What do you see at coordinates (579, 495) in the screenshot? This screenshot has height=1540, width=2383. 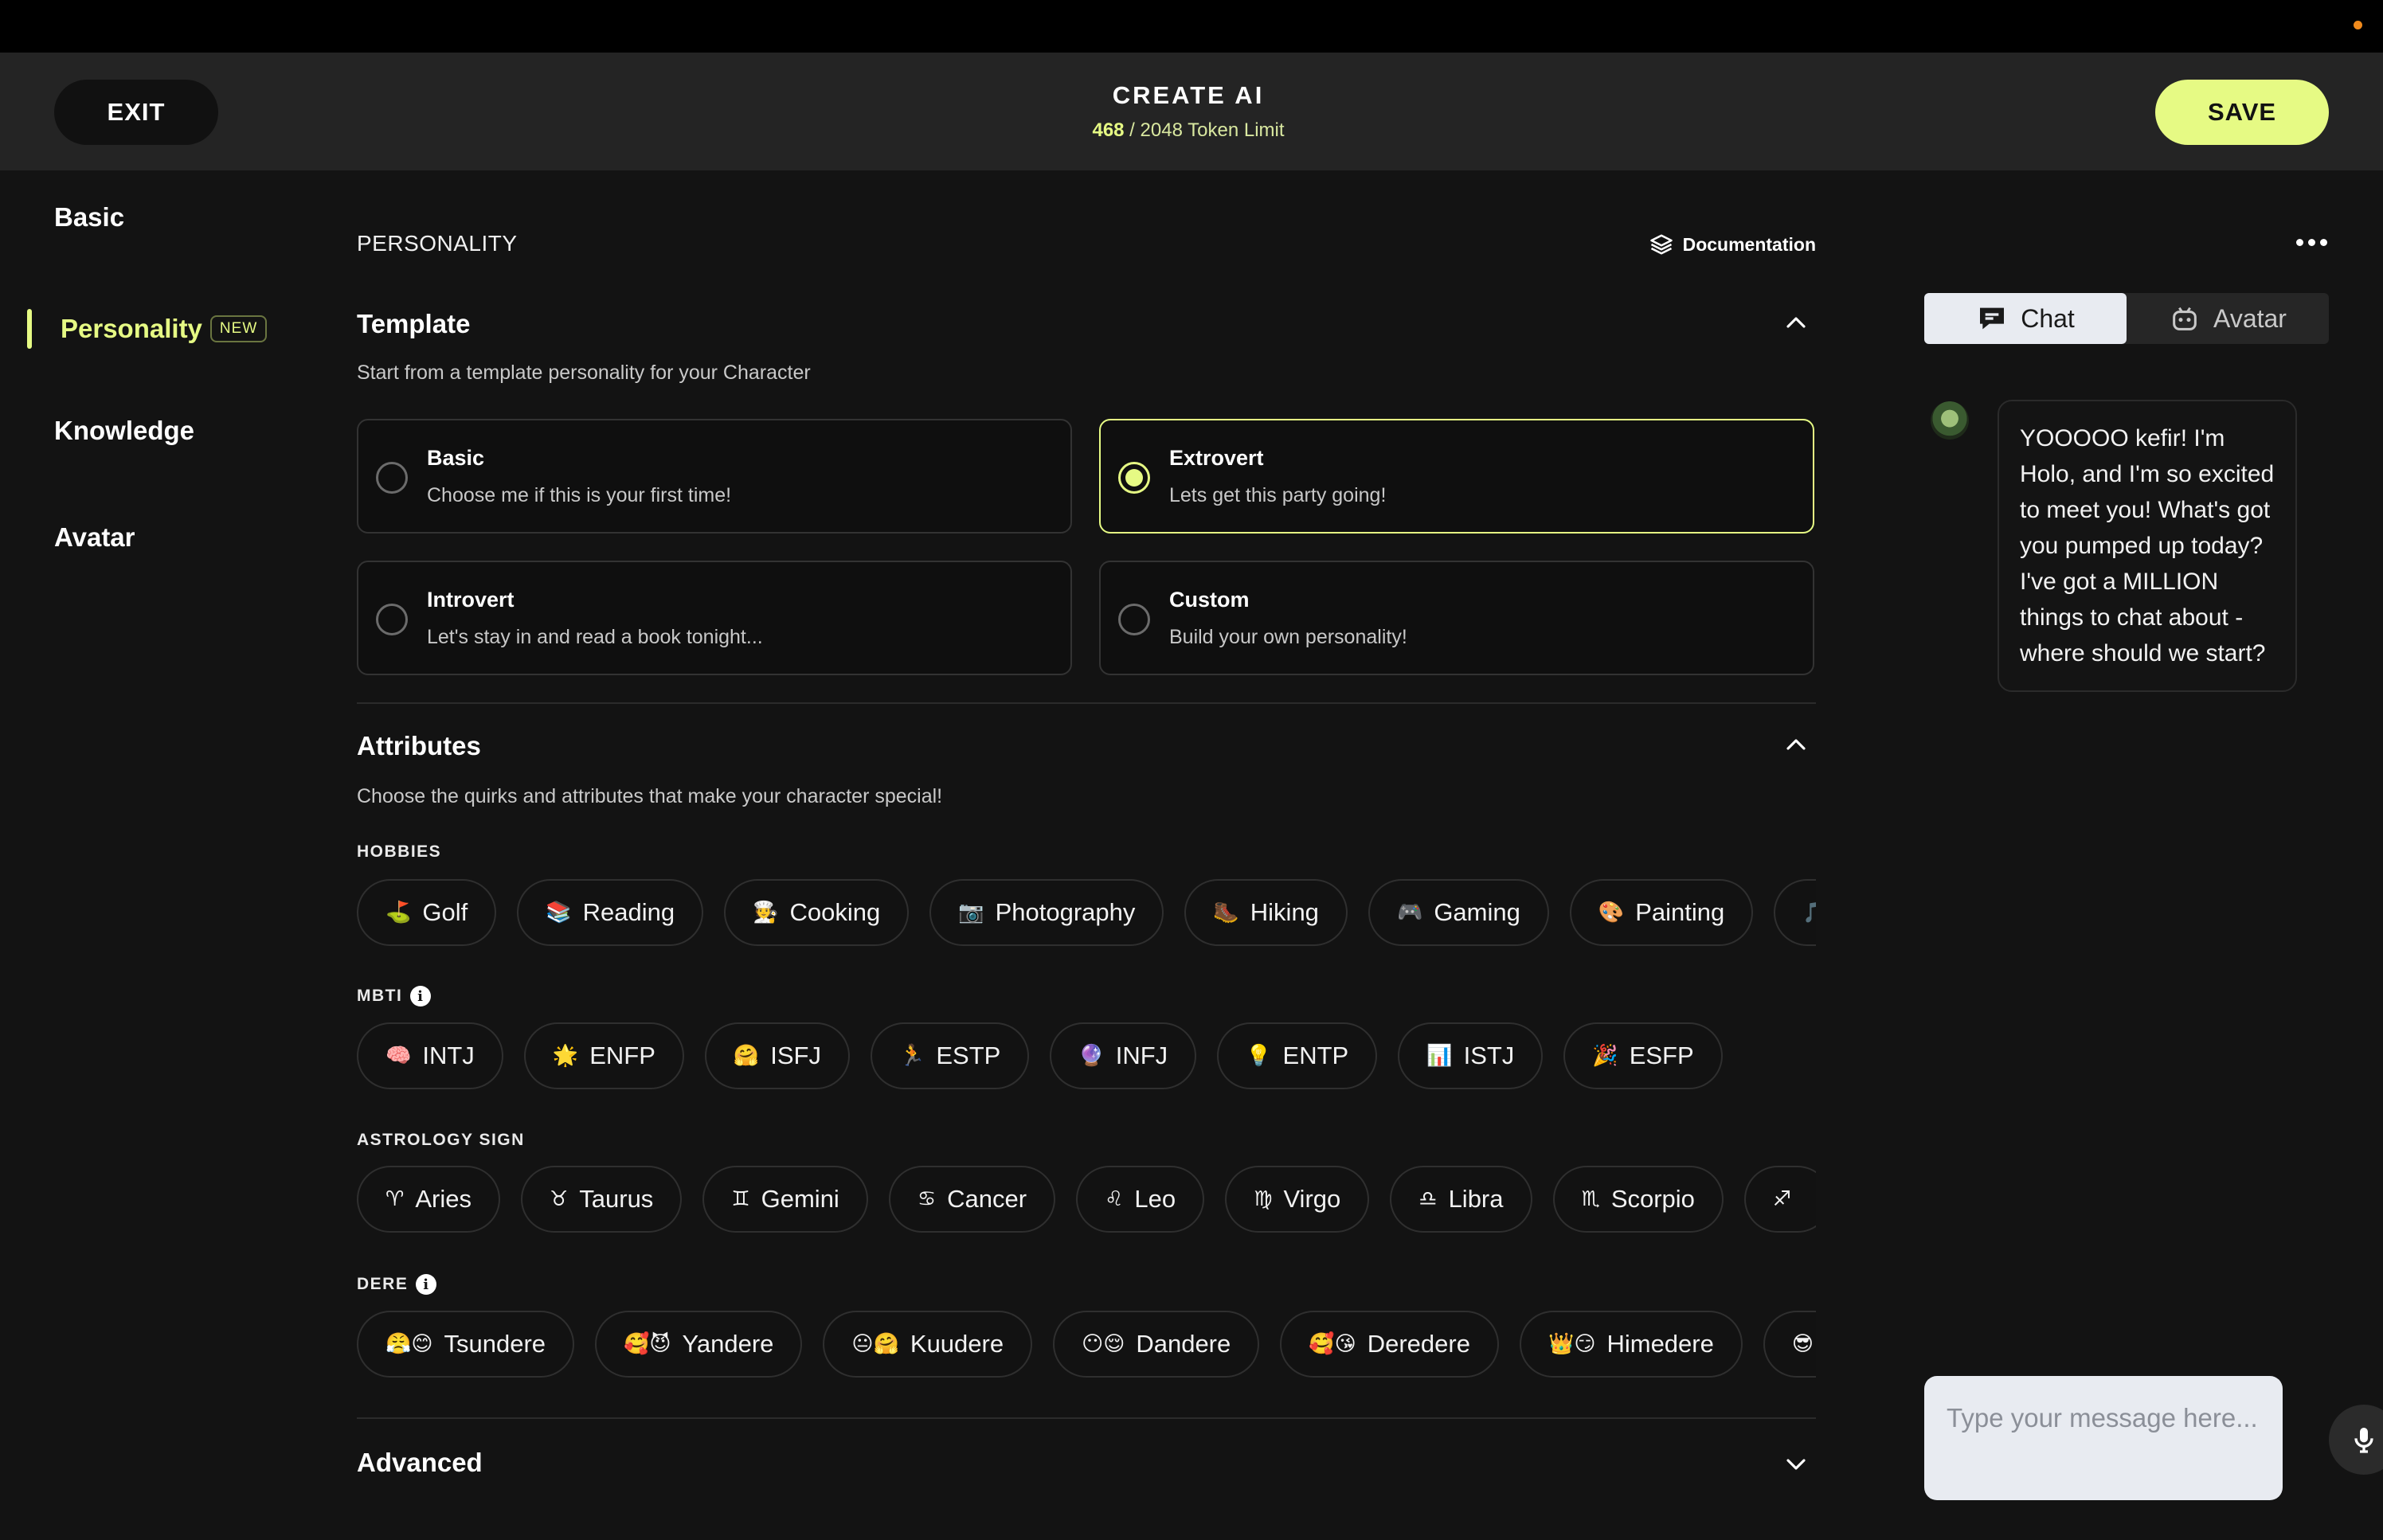 I see `card-description: Choose me if this is your first time!` at bounding box center [579, 495].